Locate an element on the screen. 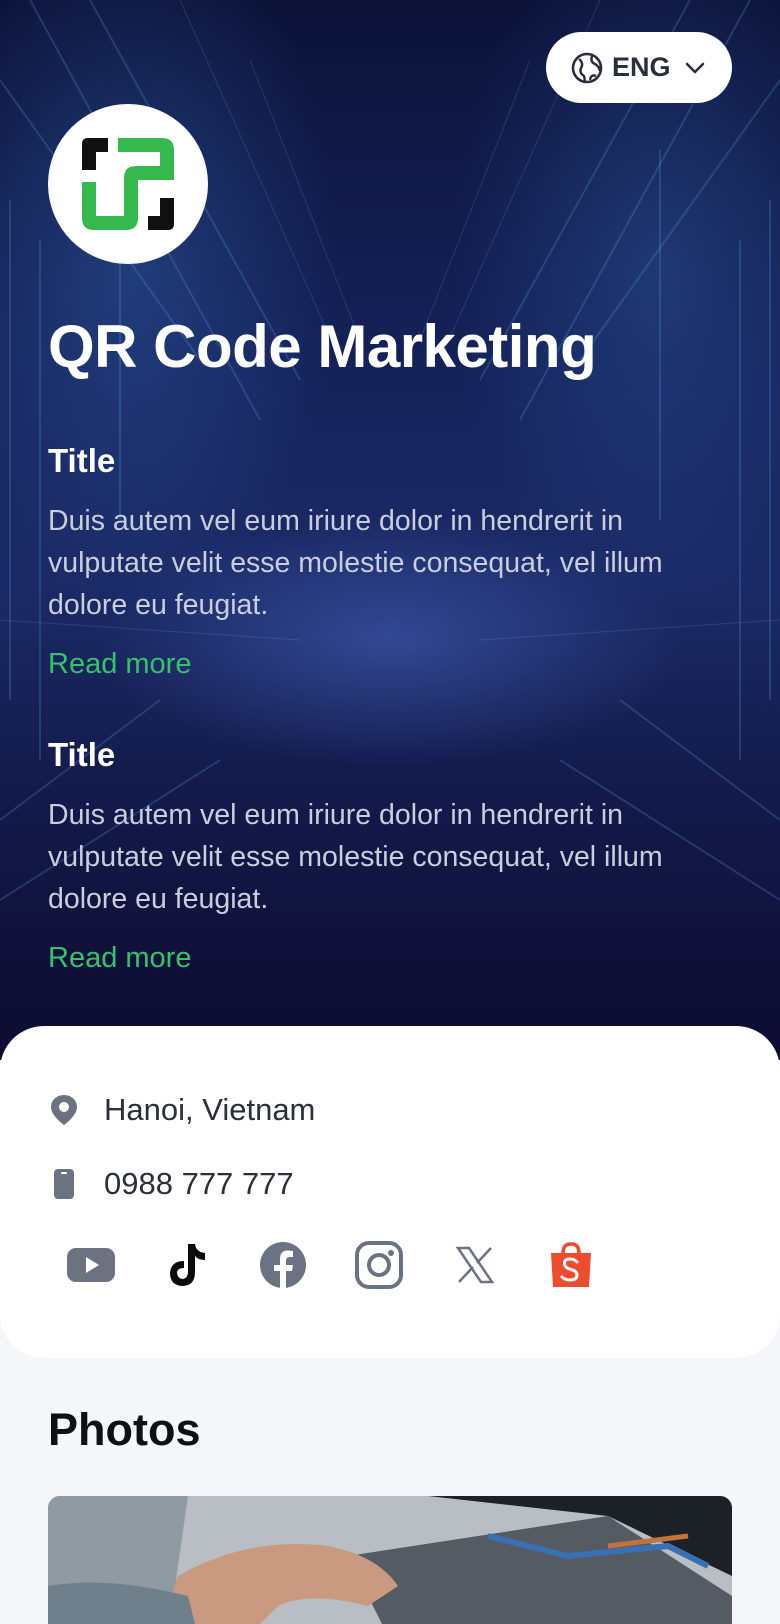 The height and width of the screenshot is (1624, 780). location-row: Hanoi, Vietnam is located at coordinates (181, 1110).